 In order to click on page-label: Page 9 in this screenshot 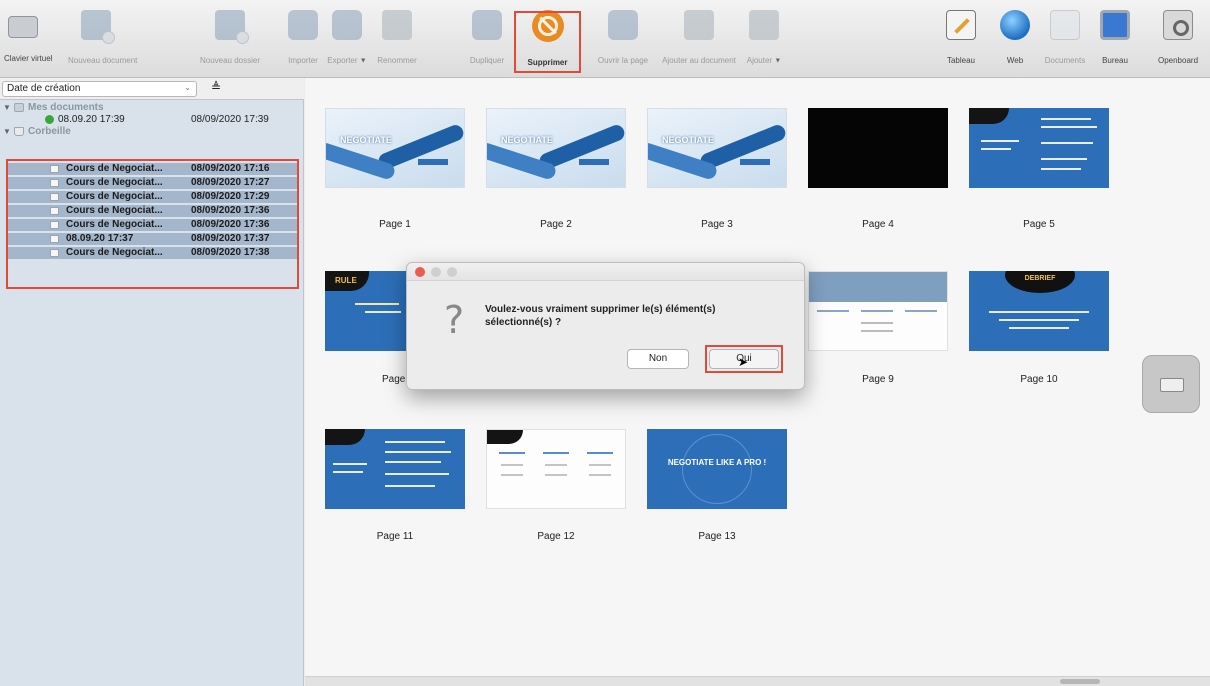, I will do `click(878, 379)`.